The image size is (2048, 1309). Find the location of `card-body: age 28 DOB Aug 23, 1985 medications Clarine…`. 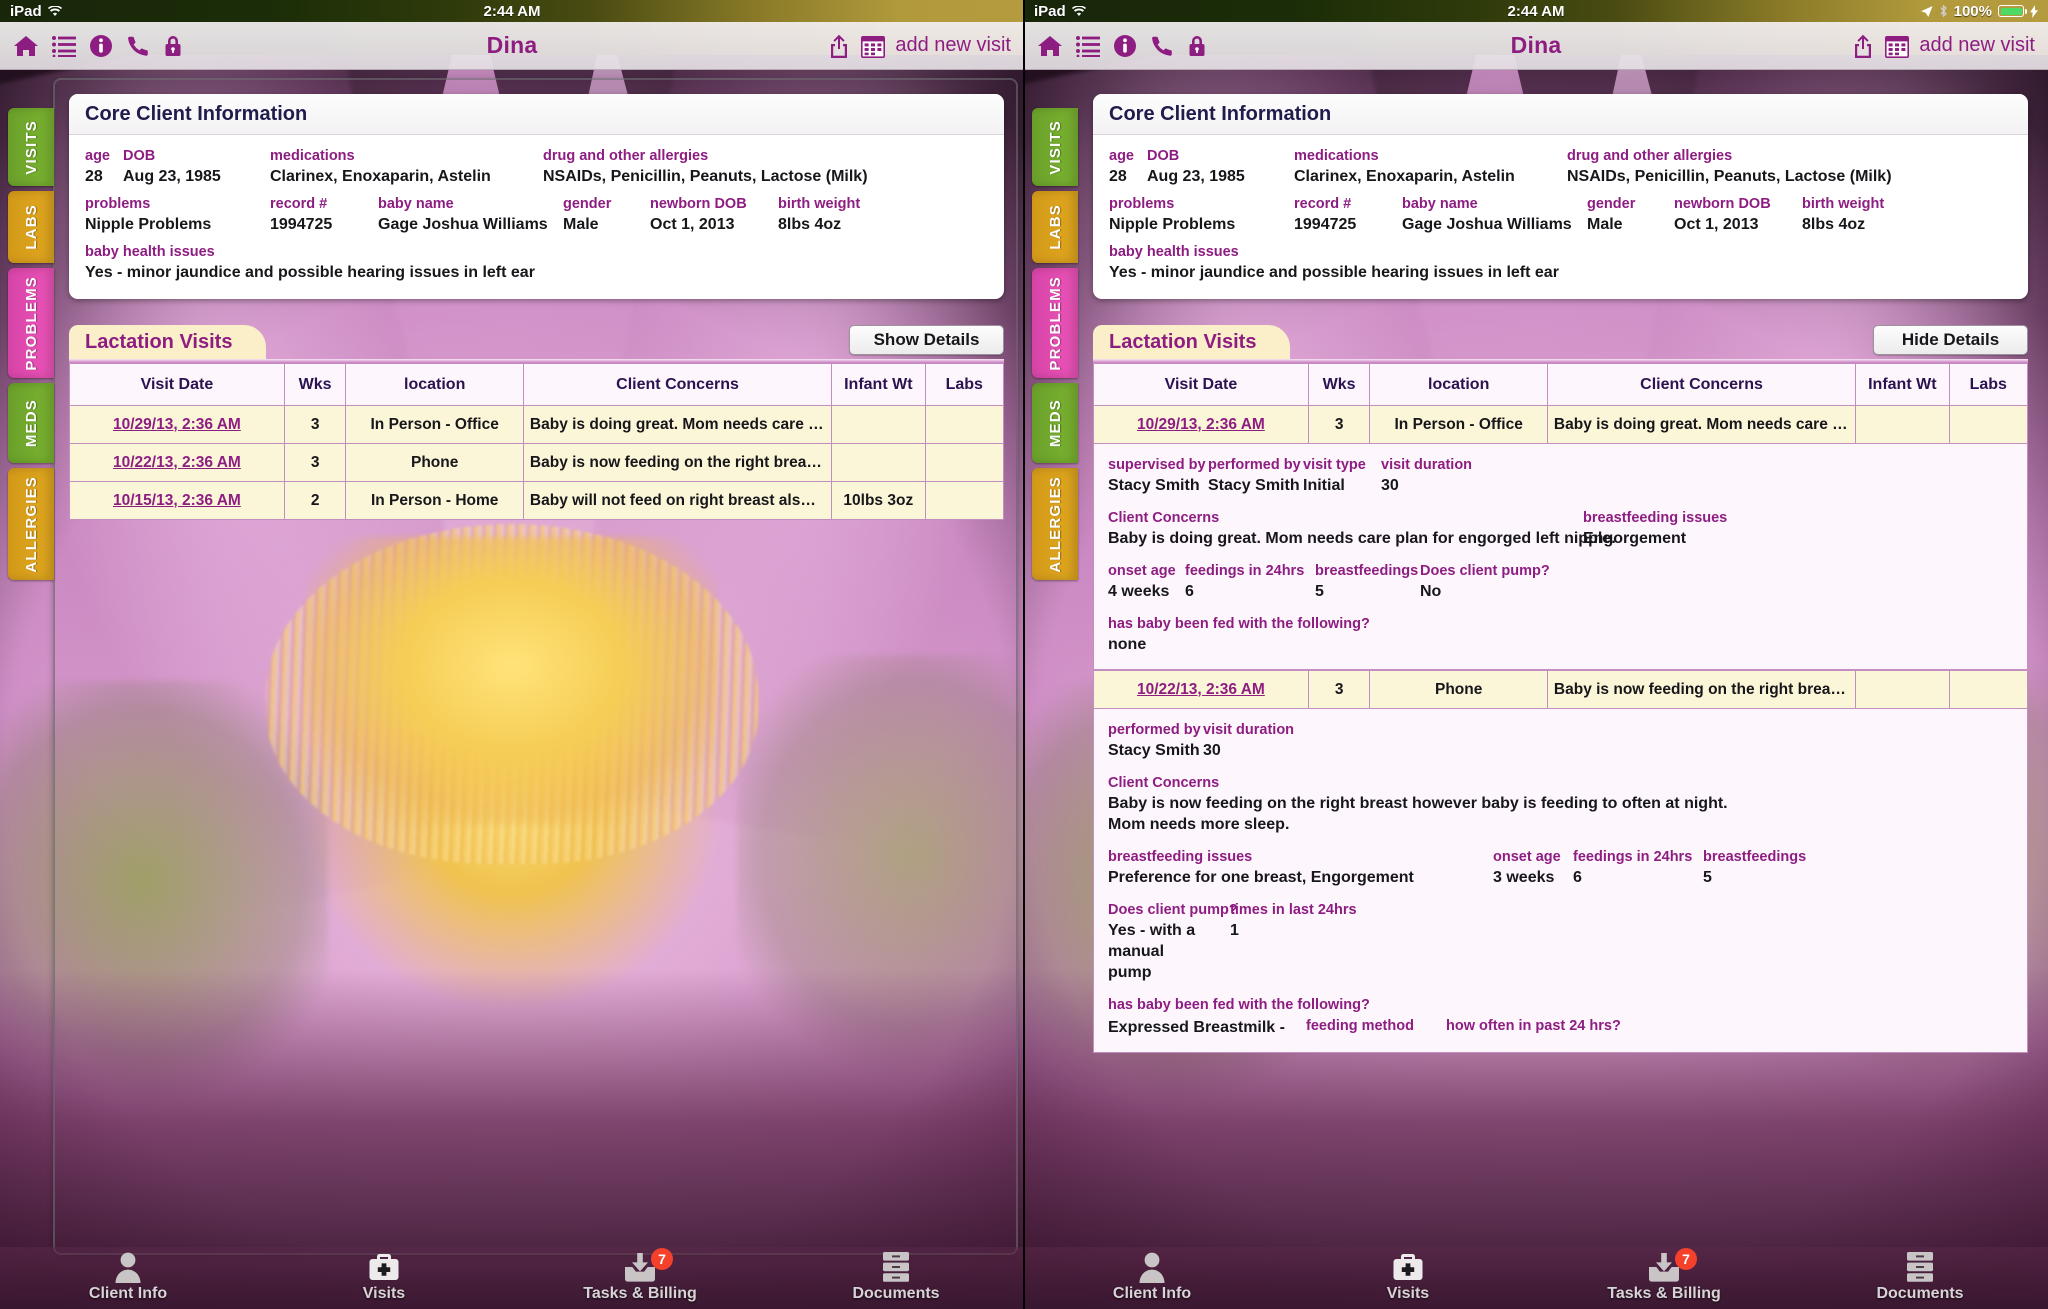

card-body: age 28 DOB Aug 23, 1985 medications Clarine… is located at coordinates (536, 217).